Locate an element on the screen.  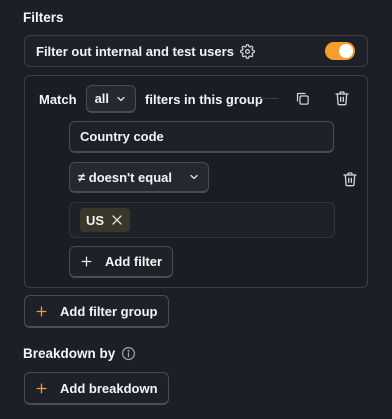
add-breakdown-label: Add breakdown is located at coordinates (109, 388).